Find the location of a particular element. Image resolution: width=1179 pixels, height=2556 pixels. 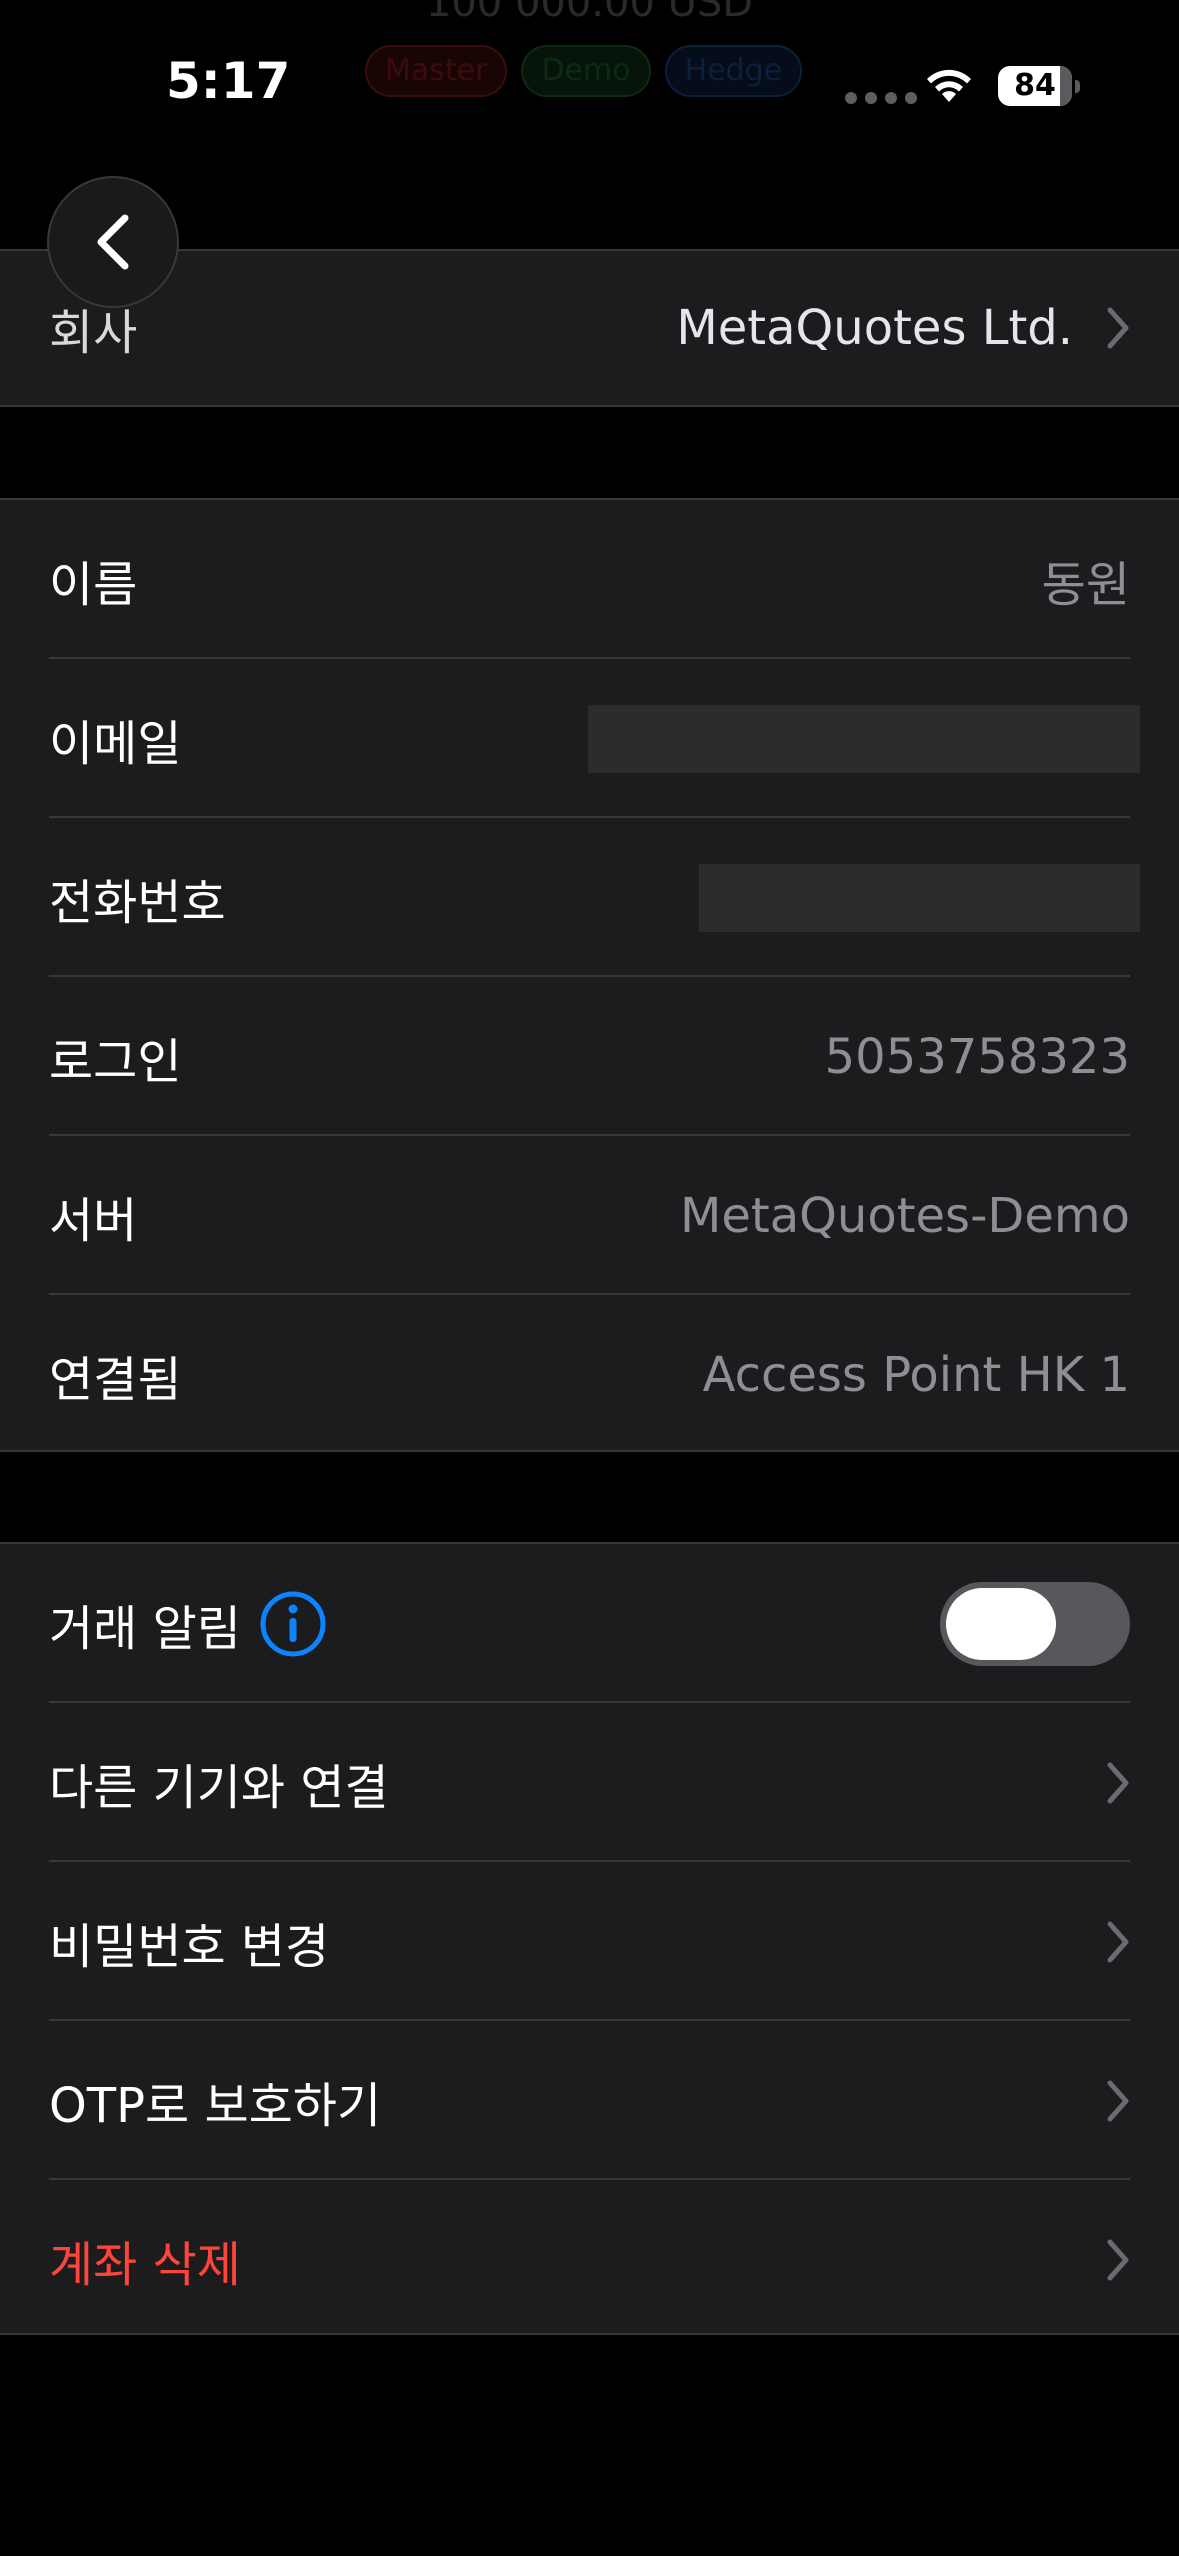

login-label: 로그인 is located at coordinates (115, 1061).